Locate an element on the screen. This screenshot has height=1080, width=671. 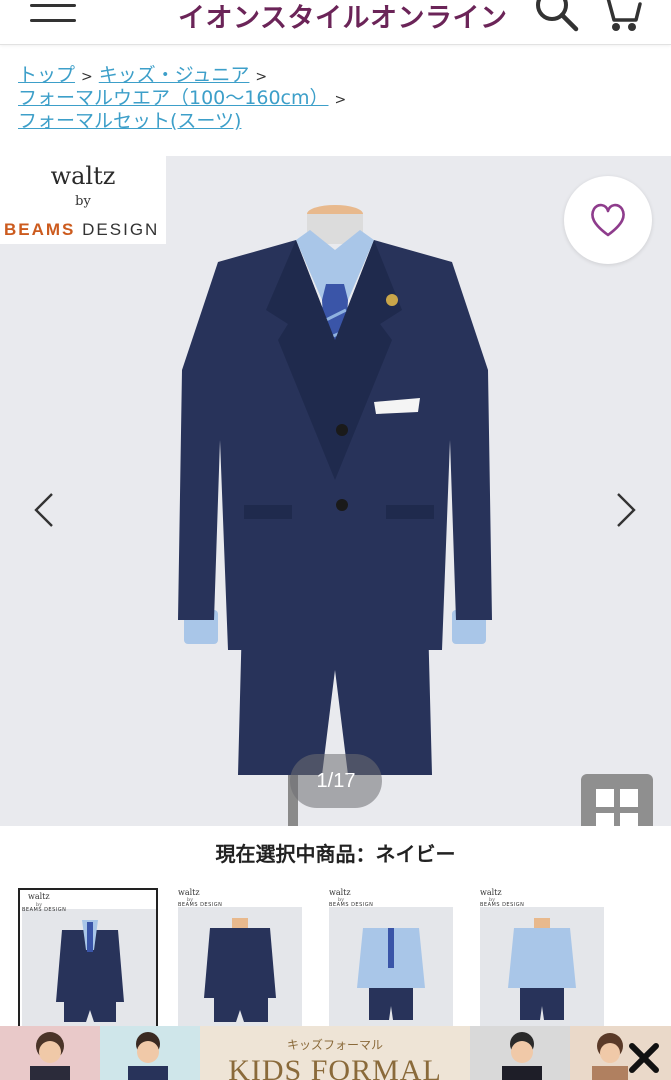
search-icon is located at coordinates (556, 16).